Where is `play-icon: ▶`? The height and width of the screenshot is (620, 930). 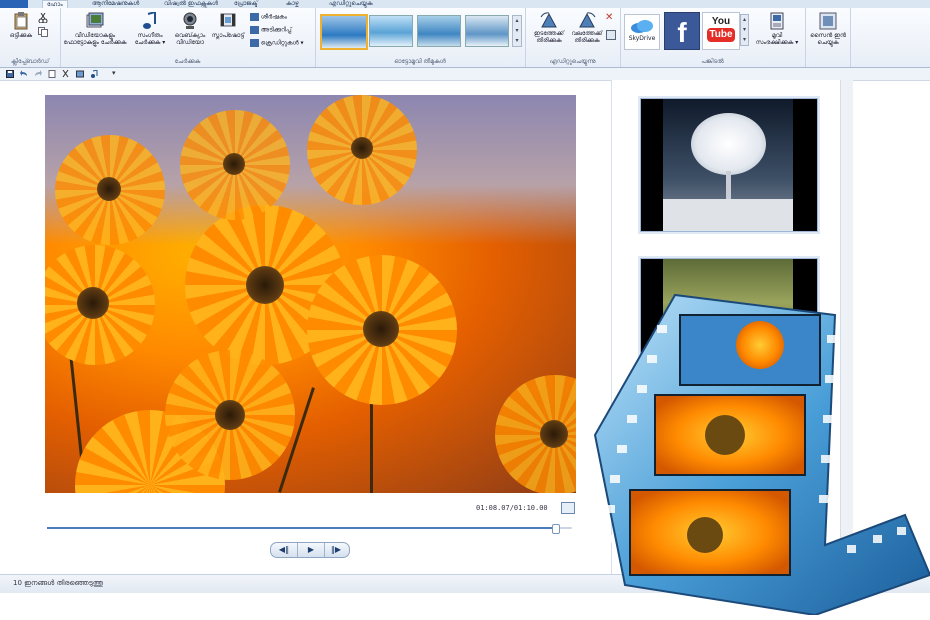 play-icon: ▶ is located at coordinates (311, 549).